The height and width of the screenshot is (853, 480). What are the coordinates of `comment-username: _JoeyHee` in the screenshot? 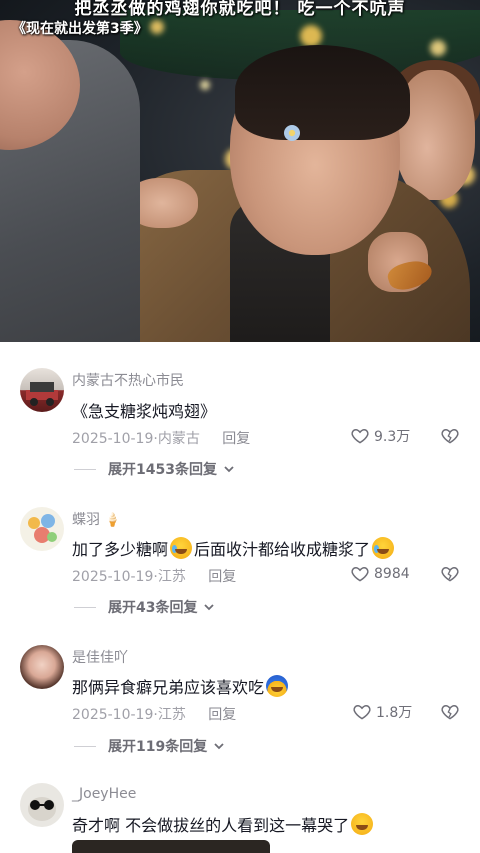 It's located at (104, 794).